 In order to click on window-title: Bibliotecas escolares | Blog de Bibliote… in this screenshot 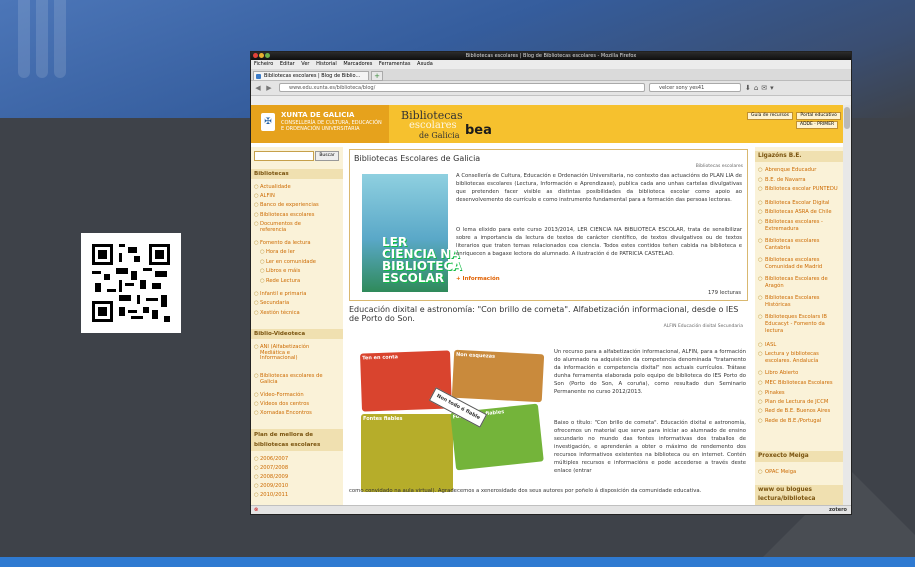, I will do `click(551, 56)`.